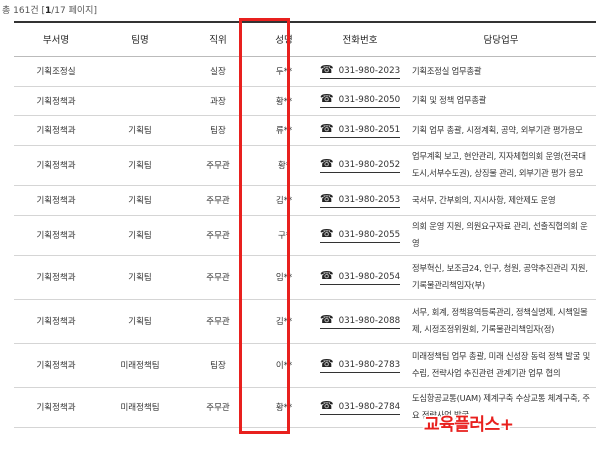 Image resolution: width=600 pixels, height=449 pixels. Describe the element at coordinates (501, 71) in the screenshot. I see `duty-cell: 기획조정실 업무총괄` at that location.